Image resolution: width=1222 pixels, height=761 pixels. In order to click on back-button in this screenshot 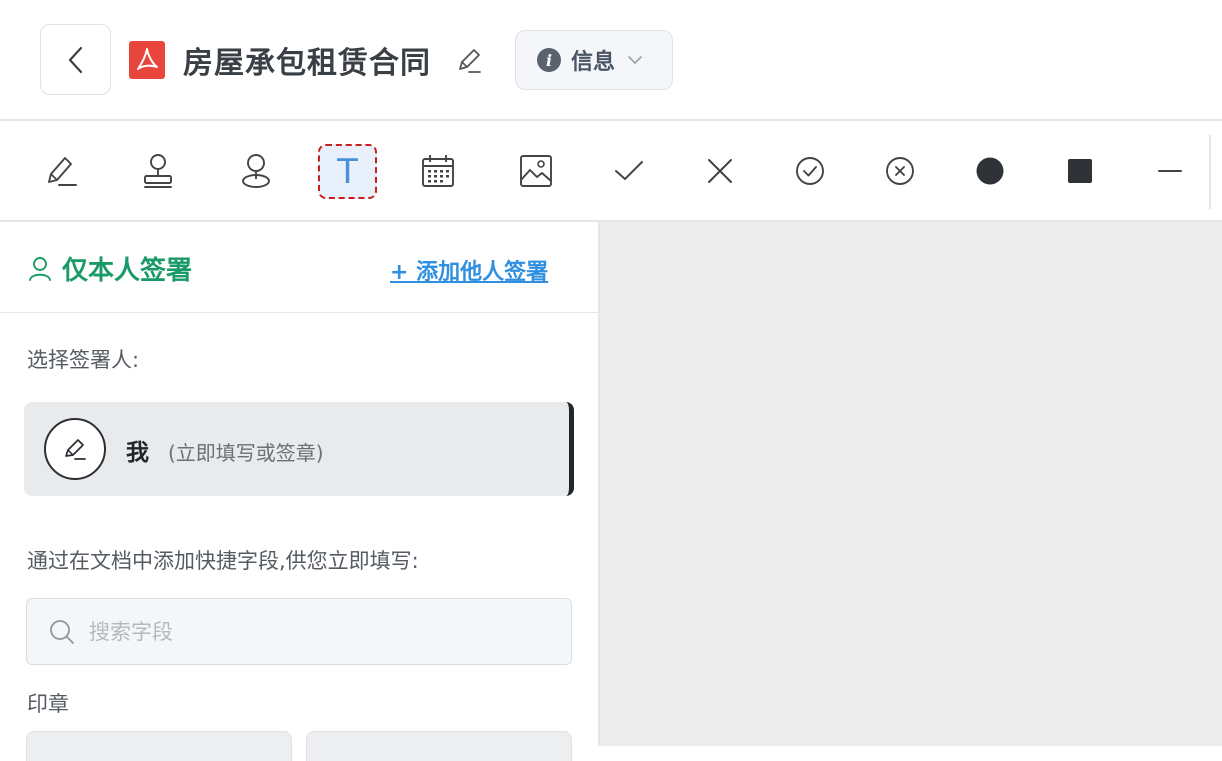, I will do `click(75, 59)`.